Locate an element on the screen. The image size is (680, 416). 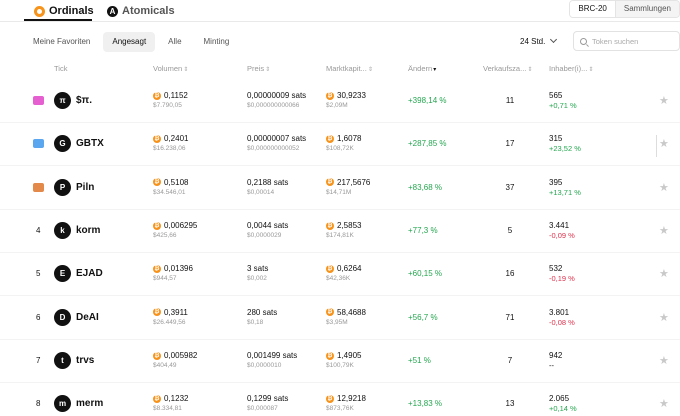
sales-count: 16 is located at coordinates (510, 274).